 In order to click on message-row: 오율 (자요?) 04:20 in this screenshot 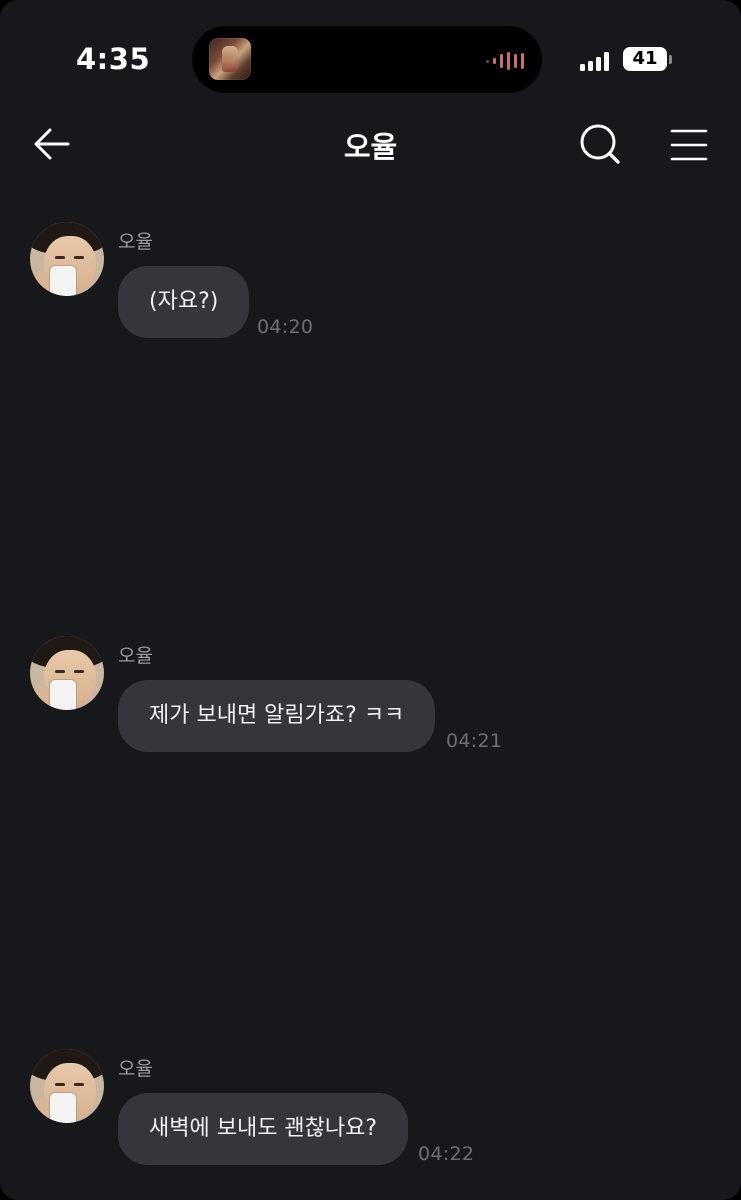, I will do `click(370, 292)`.